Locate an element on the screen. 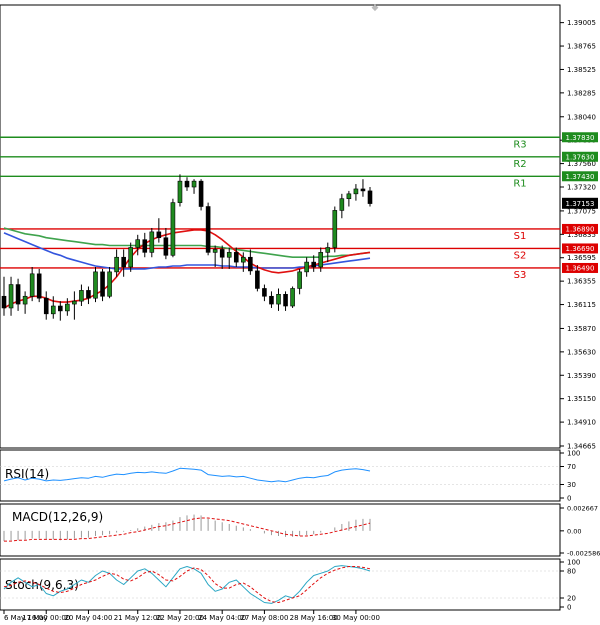  level-name-r1: R1 is located at coordinates (519, 183).